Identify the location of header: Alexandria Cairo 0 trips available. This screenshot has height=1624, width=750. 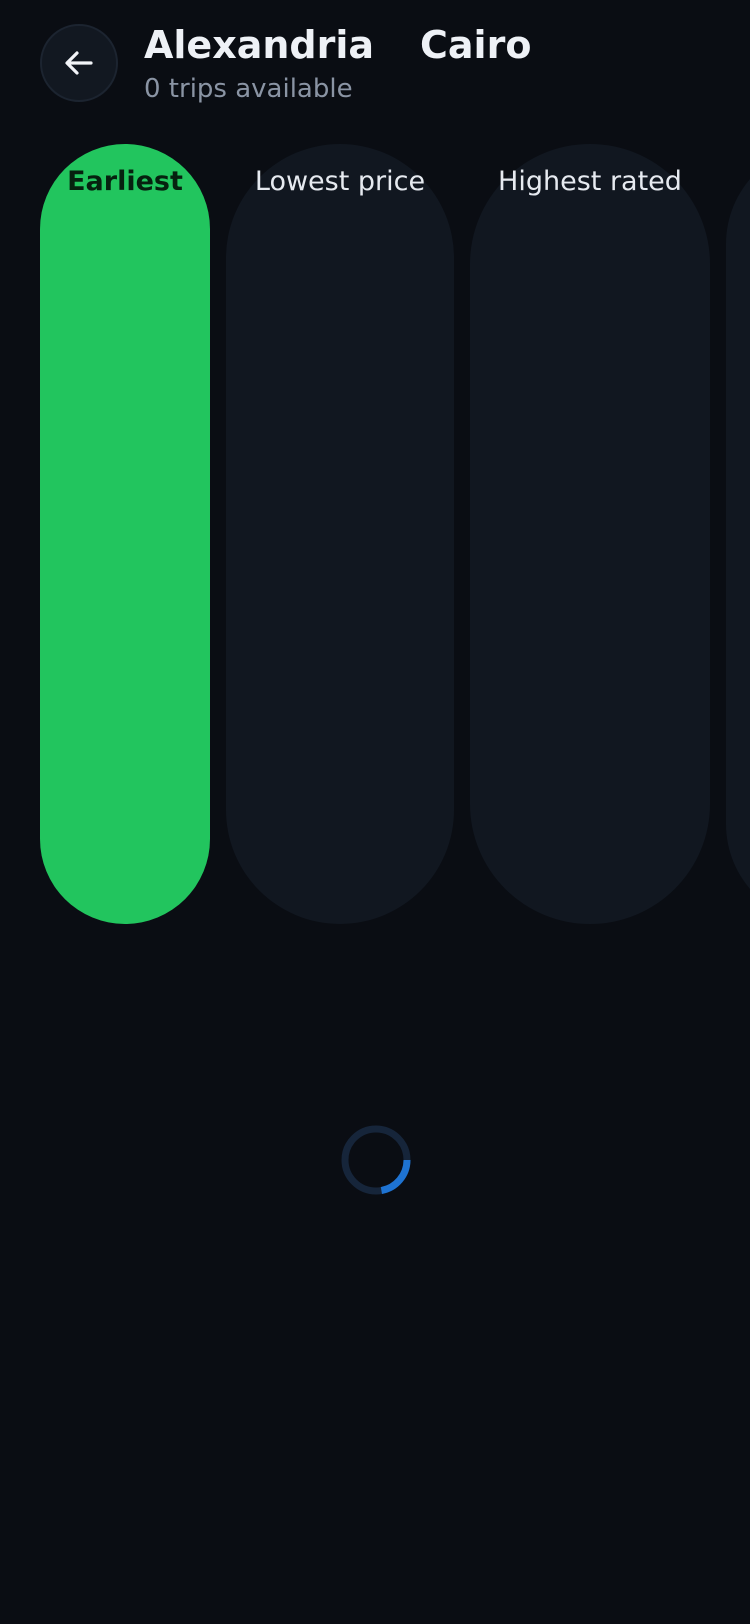
(375, 65).